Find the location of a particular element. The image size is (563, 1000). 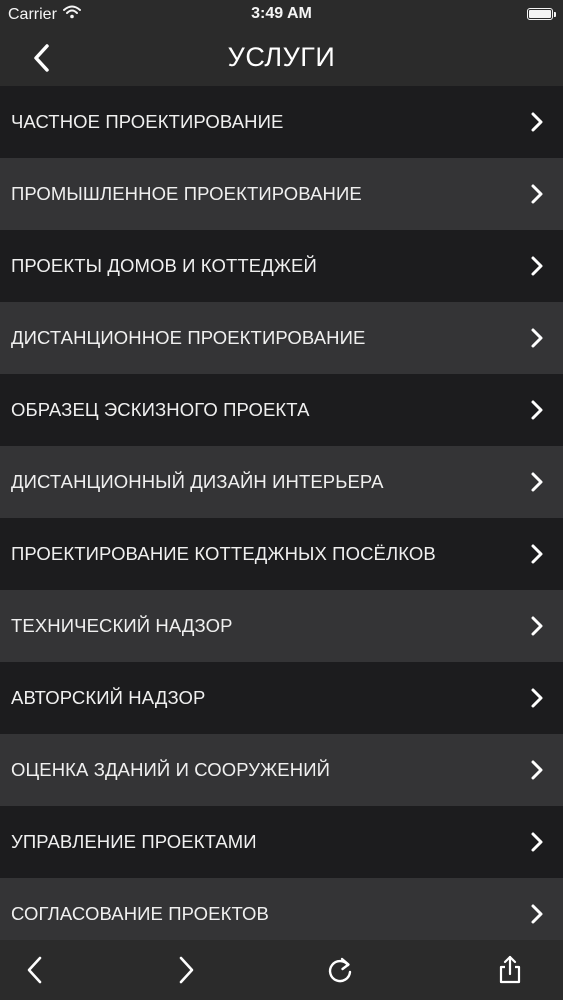

list-item: ЧАСТНОЕ ПРОЕКТИРОВАНИЕ is located at coordinates (281, 122).